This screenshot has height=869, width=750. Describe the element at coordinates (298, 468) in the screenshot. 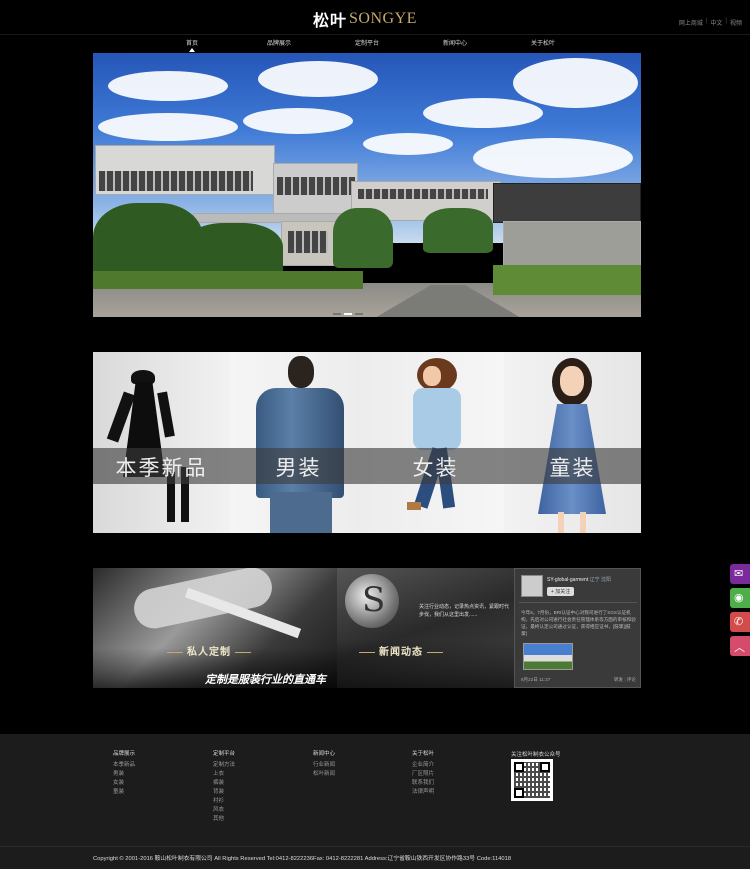

I see `category-label: 男装` at that location.